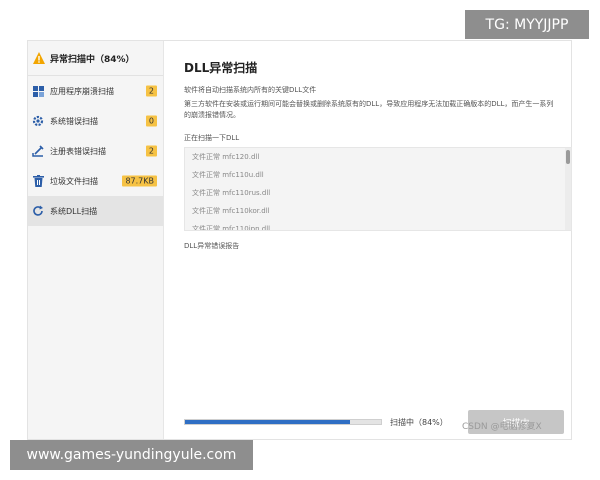  Describe the element at coordinates (38, 91) in the screenshot. I see `grid-icon` at that location.